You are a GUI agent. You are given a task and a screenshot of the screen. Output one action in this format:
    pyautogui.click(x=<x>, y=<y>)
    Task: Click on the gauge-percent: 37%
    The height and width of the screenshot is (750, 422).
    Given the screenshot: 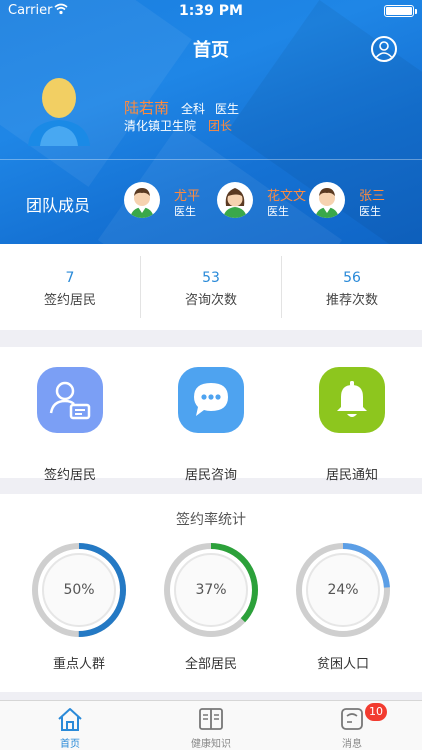 What is the action you would take?
    pyautogui.click(x=211, y=590)
    